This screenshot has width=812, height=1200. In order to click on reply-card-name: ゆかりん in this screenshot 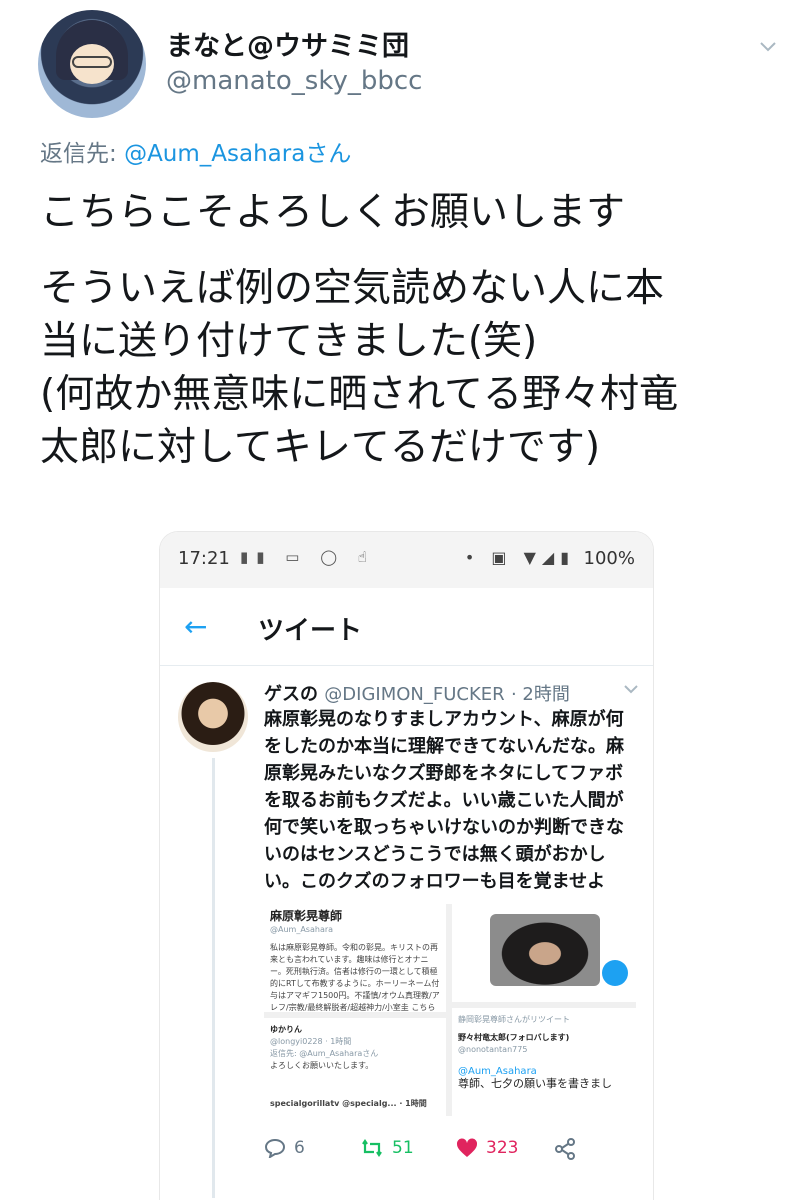, I will do `click(286, 1029)`.